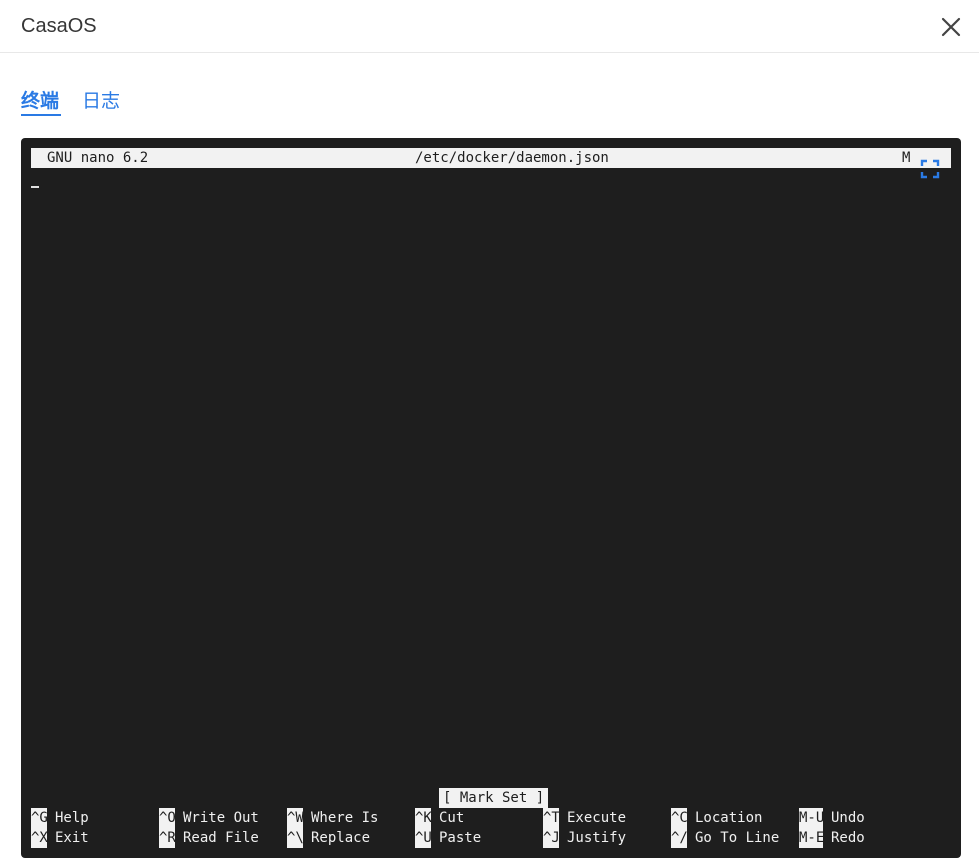 This screenshot has height=863, width=979. I want to click on shortcut-read-file: ^R Read File, so click(209, 838).